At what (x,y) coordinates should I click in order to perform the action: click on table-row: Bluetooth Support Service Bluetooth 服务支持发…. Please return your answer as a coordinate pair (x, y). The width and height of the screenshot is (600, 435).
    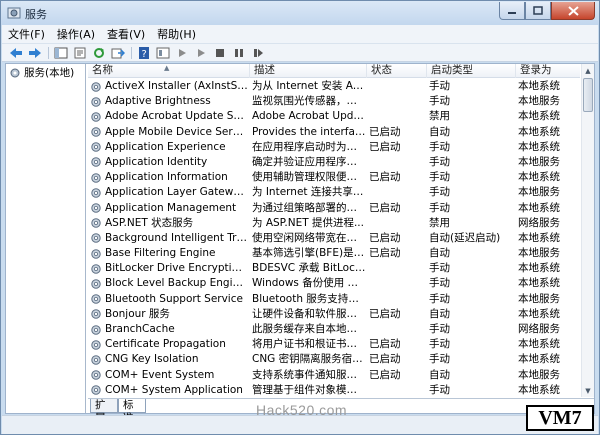
    Looking at the image, I should click on (334, 299).